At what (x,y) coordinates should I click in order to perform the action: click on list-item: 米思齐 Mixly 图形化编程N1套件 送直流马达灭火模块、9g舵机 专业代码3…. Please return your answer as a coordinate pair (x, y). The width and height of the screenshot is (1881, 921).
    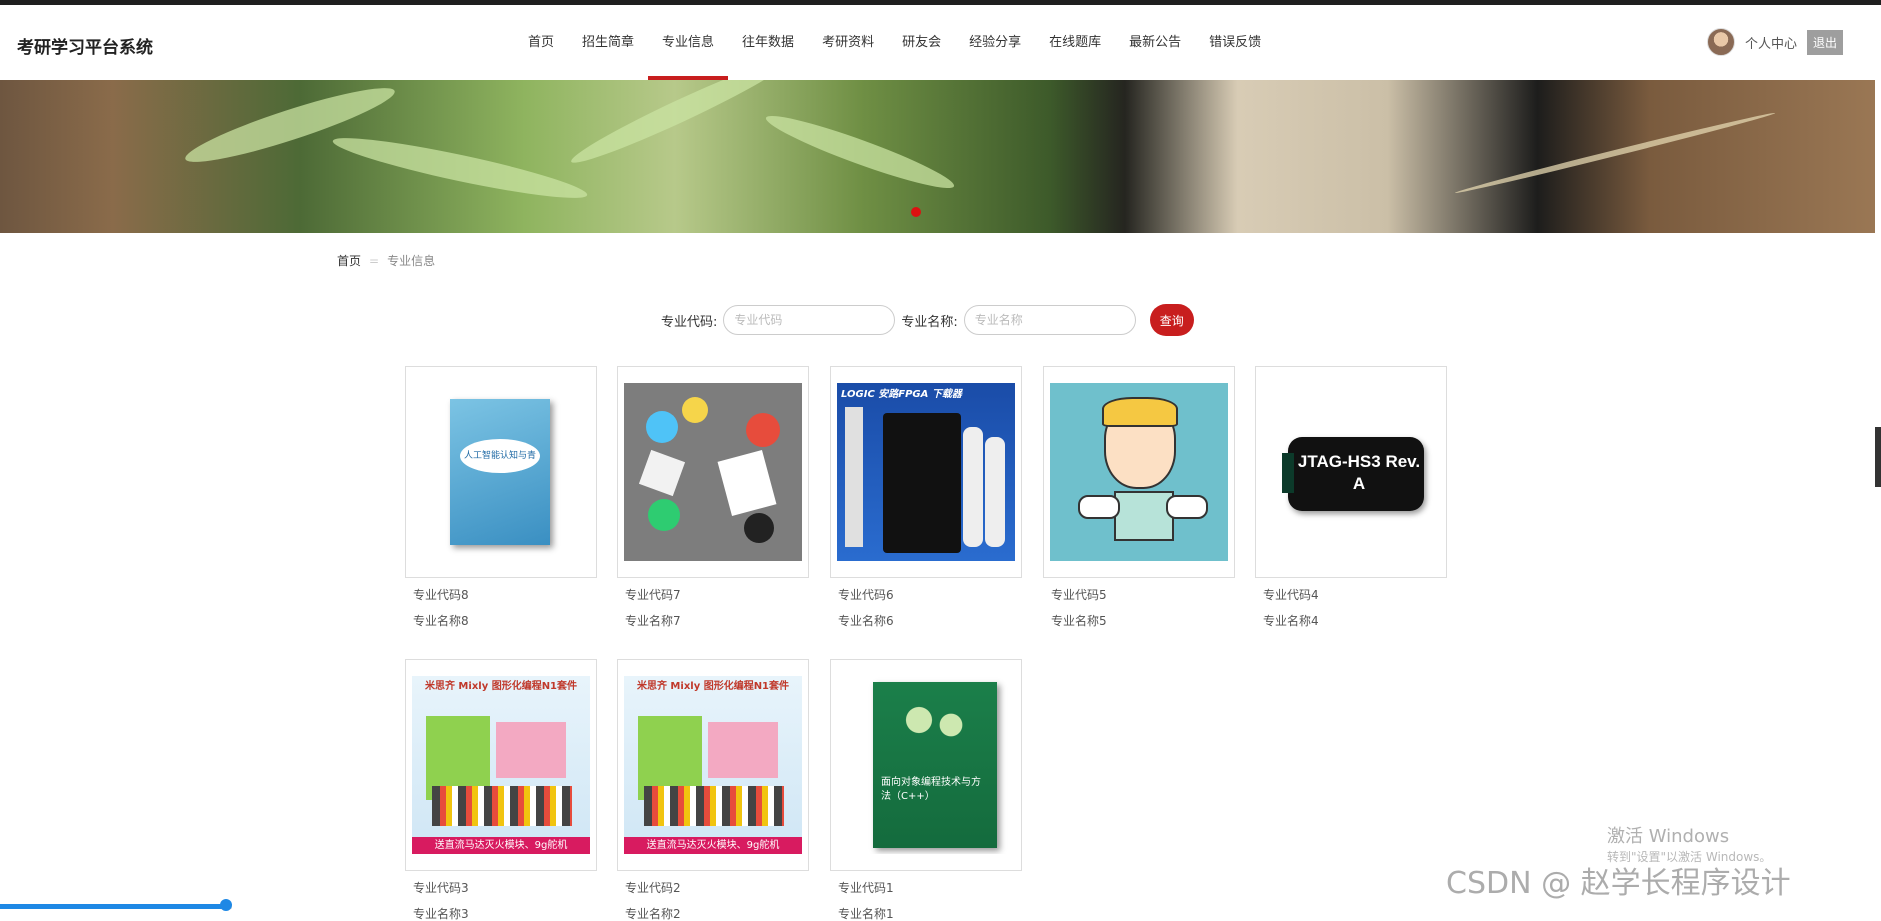
    Looking at the image, I should click on (501, 790).